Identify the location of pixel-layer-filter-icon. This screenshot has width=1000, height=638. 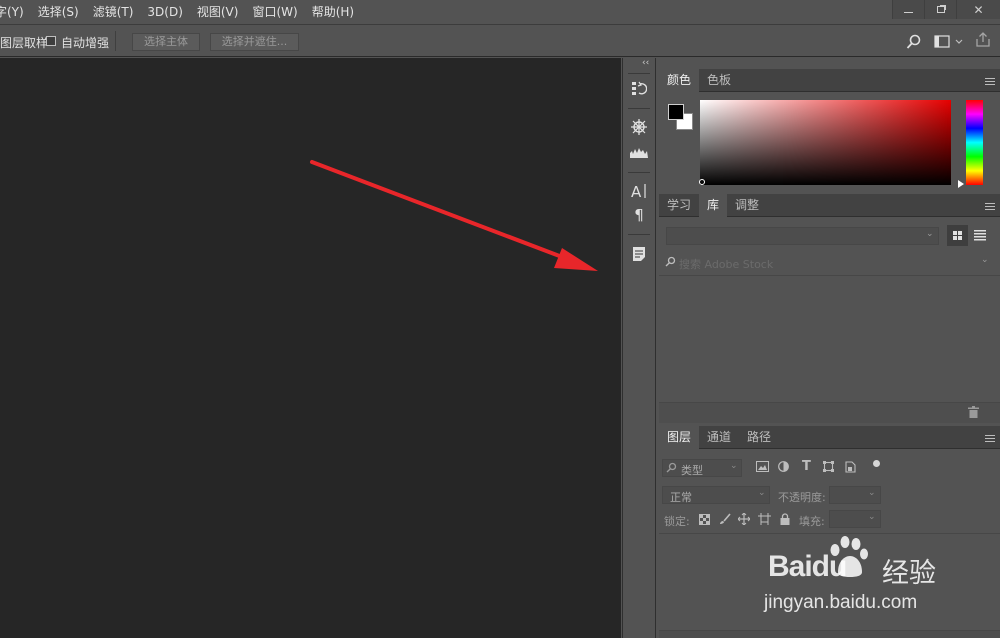
(762, 468).